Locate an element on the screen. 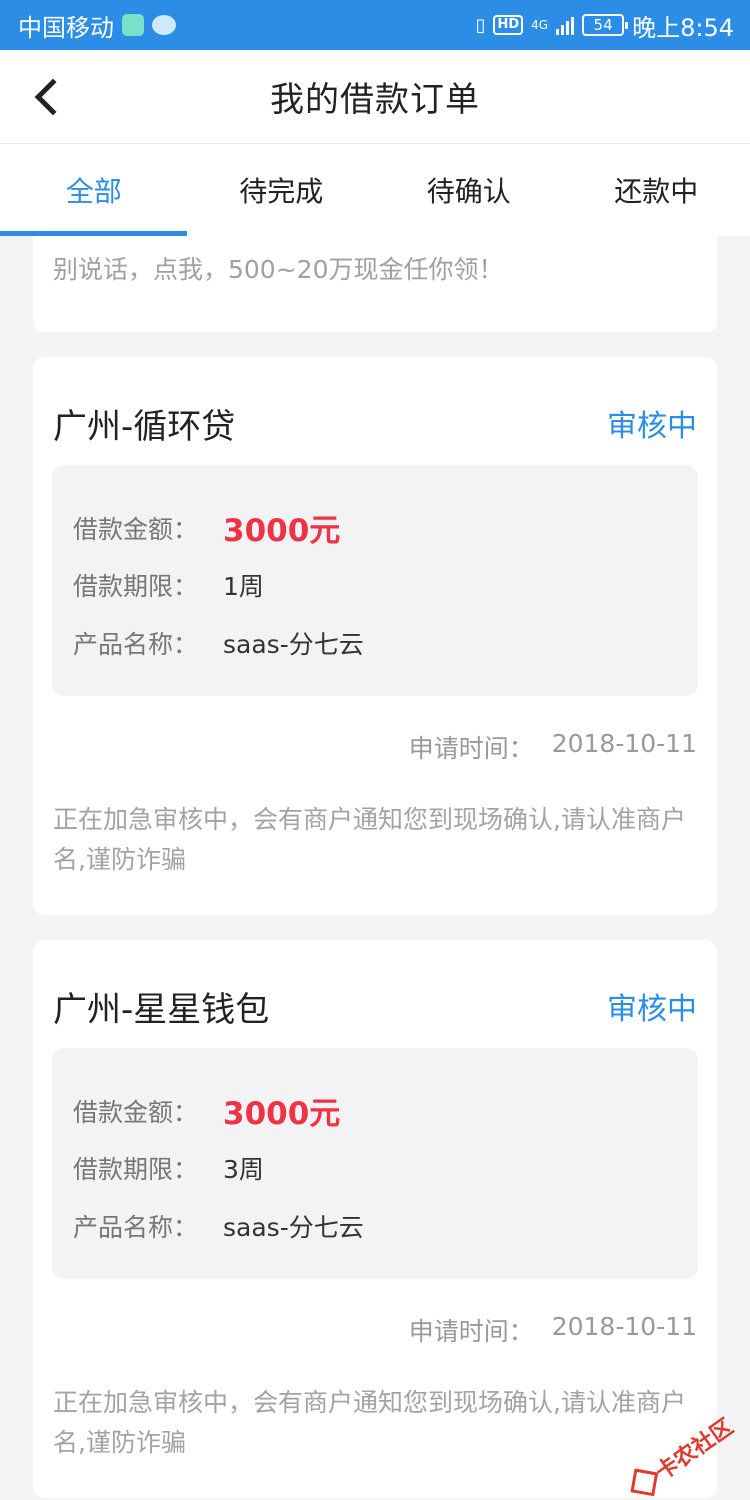  order-tabs: 全部 待完成 待确认 还款中 is located at coordinates (375, 190).